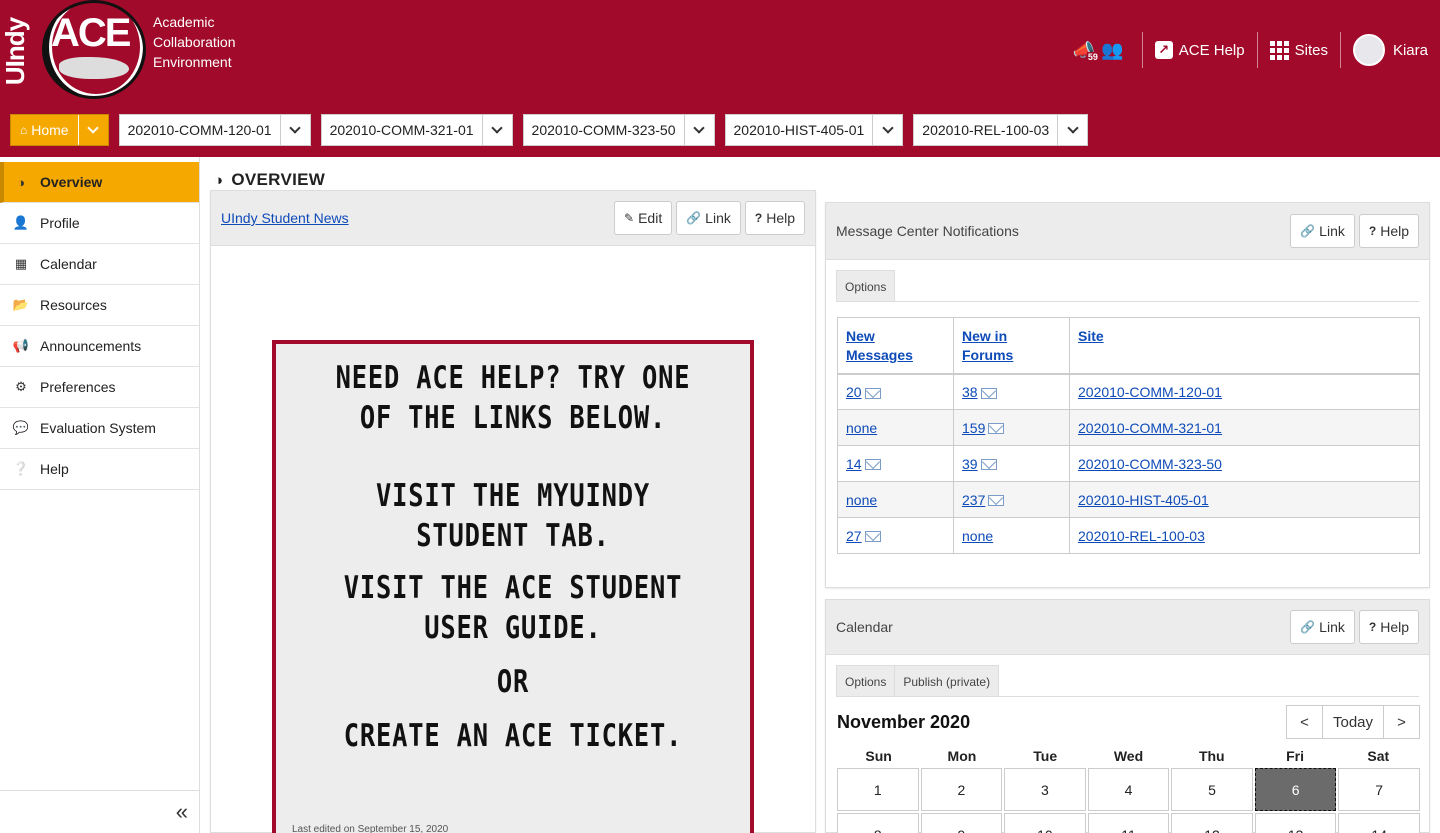  What do you see at coordinates (927, 231) in the screenshot?
I see `panel-title: Message Center Notifications` at bounding box center [927, 231].